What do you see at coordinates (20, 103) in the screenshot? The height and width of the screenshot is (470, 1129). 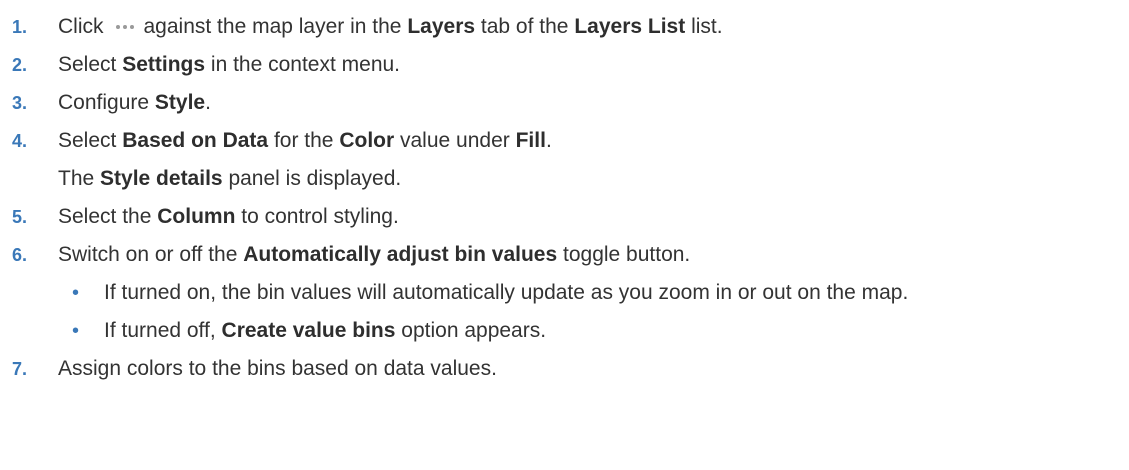 I see `step-number: 3.` at bounding box center [20, 103].